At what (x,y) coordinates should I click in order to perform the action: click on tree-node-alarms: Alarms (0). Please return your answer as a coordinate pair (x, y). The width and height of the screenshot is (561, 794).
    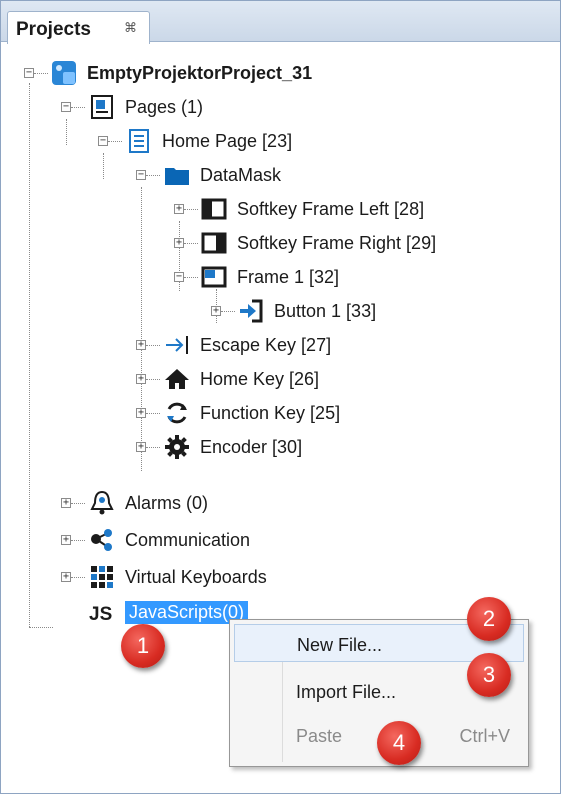
    Looking at the image, I should click on (148, 503).